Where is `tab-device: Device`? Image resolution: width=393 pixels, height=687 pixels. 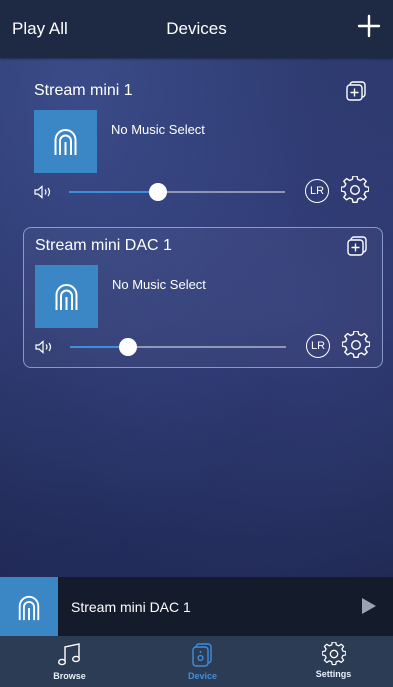 tab-device: Device is located at coordinates (202, 661).